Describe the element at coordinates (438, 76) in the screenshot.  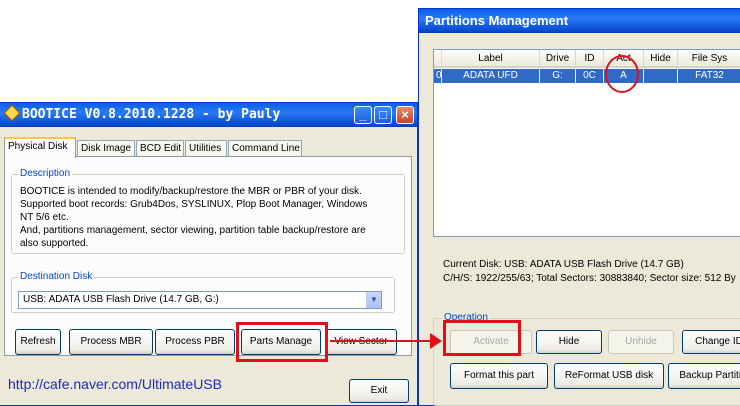
I see `row-index: 0` at that location.